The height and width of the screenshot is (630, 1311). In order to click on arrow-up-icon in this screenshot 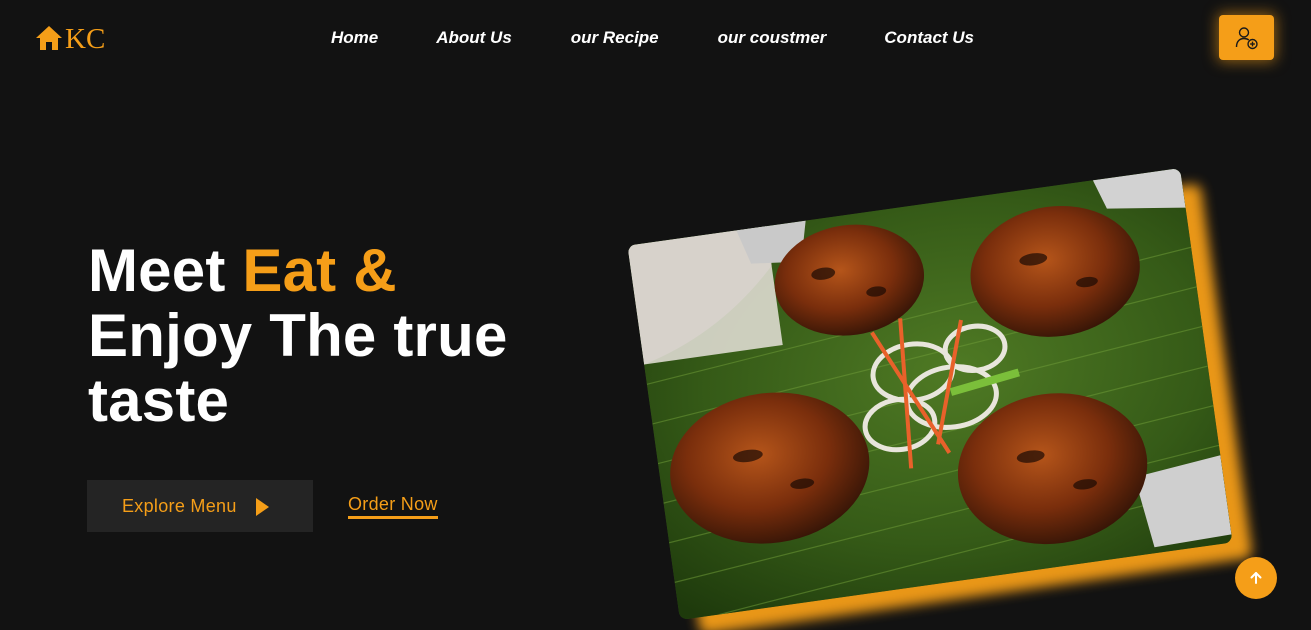, I will do `click(1256, 578)`.